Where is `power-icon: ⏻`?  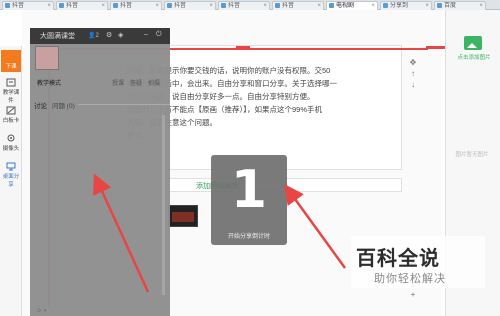
power-icon: ⏻ is located at coordinates (159, 35).